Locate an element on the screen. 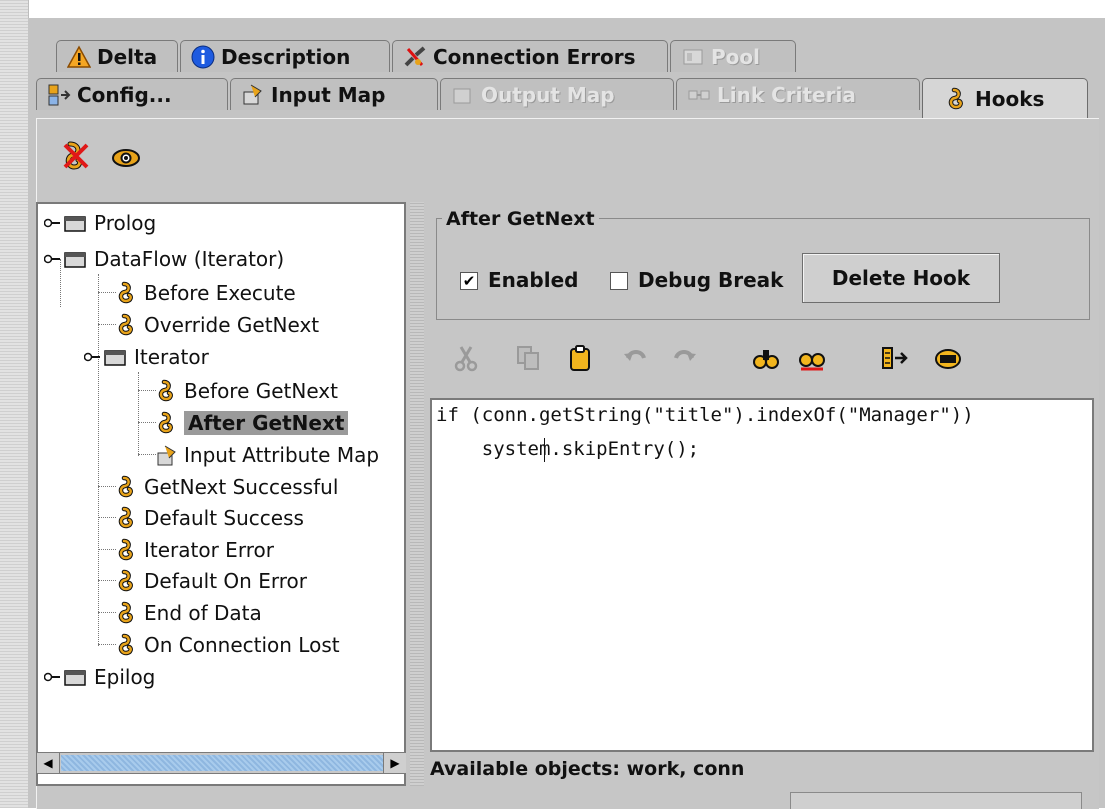 The image size is (1105, 809). scrollbar-thumb is located at coordinates (222, 763).